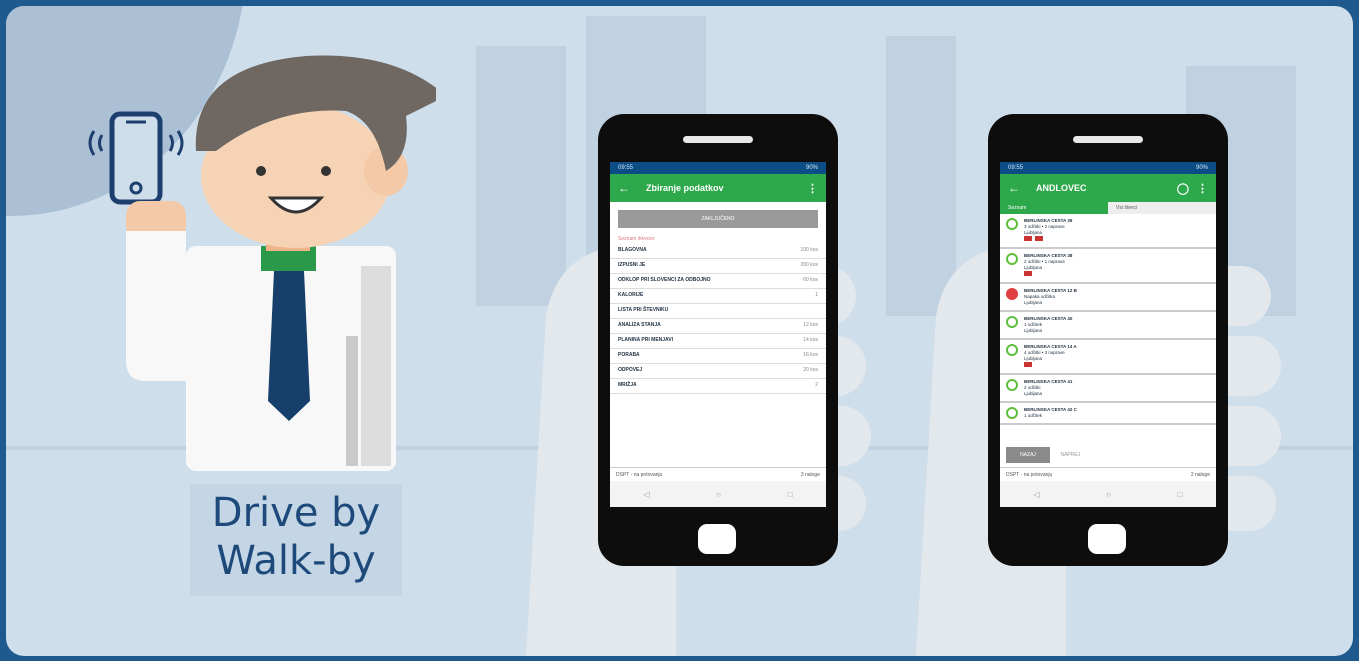 Image resolution: width=1359 pixels, height=661 pixels. I want to click on nav-recents-icon: □, so click(1180, 494).